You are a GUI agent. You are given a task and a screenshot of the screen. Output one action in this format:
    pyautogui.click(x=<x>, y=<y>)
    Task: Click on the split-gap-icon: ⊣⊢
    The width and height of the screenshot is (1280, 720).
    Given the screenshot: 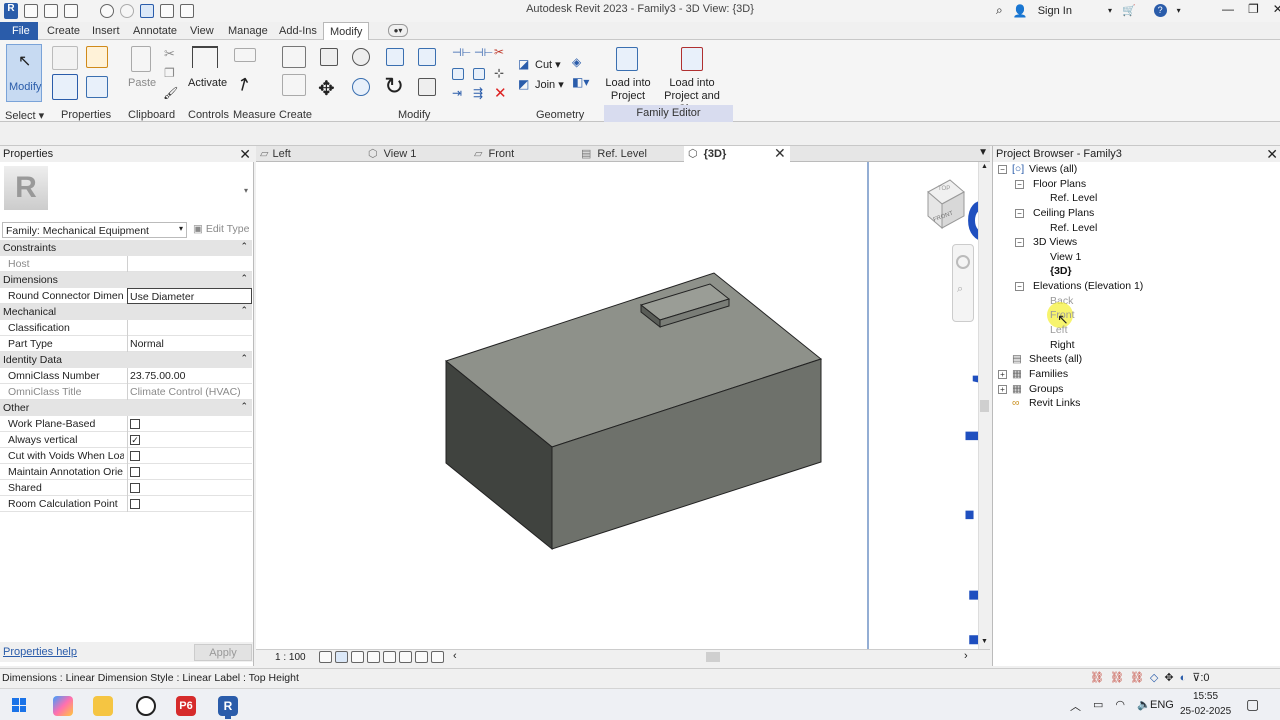 What is the action you would take?
    pyautogui.click(x=483, y=52)
    